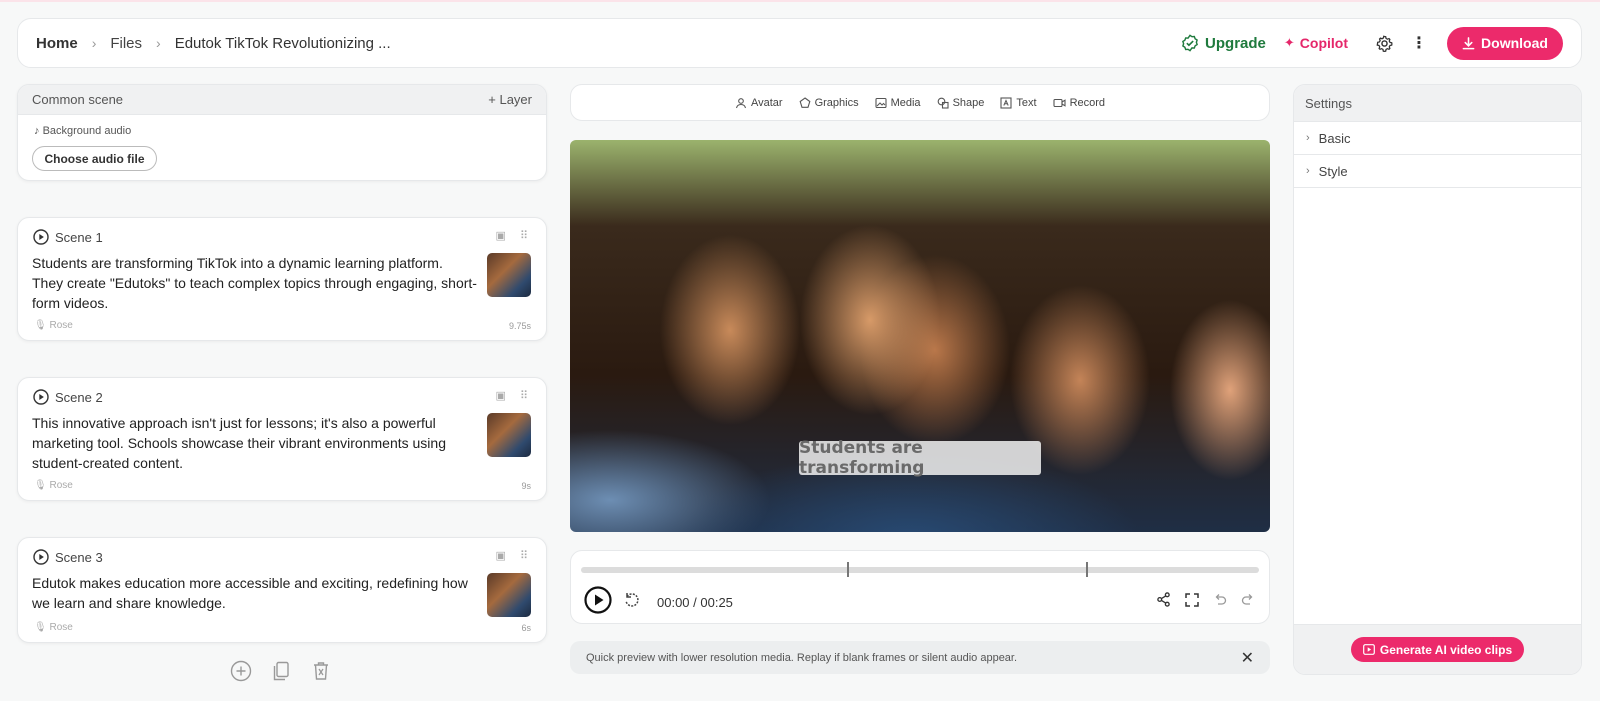 The height and width of the screenshot is (701, 1600). Describe the element at coordinates (1079, 103) in the screenshot. I see `toolbar-record: Record` at that location.